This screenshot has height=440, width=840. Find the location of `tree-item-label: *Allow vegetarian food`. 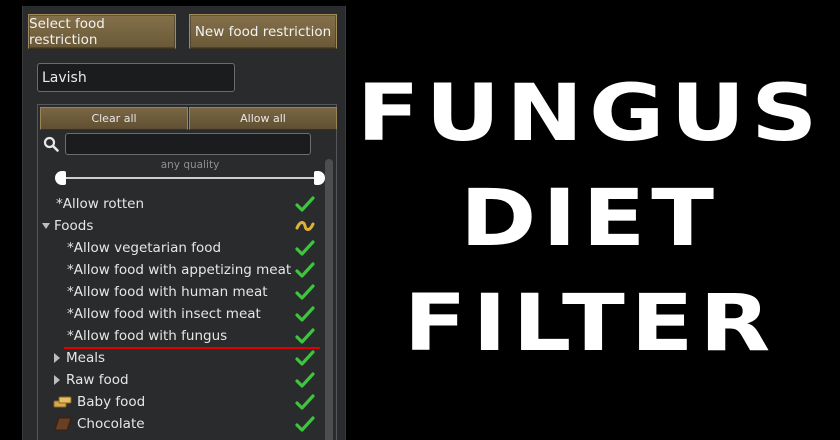

tree-item-label: *Allow vegetarian food is located at coordinates (144, 248).